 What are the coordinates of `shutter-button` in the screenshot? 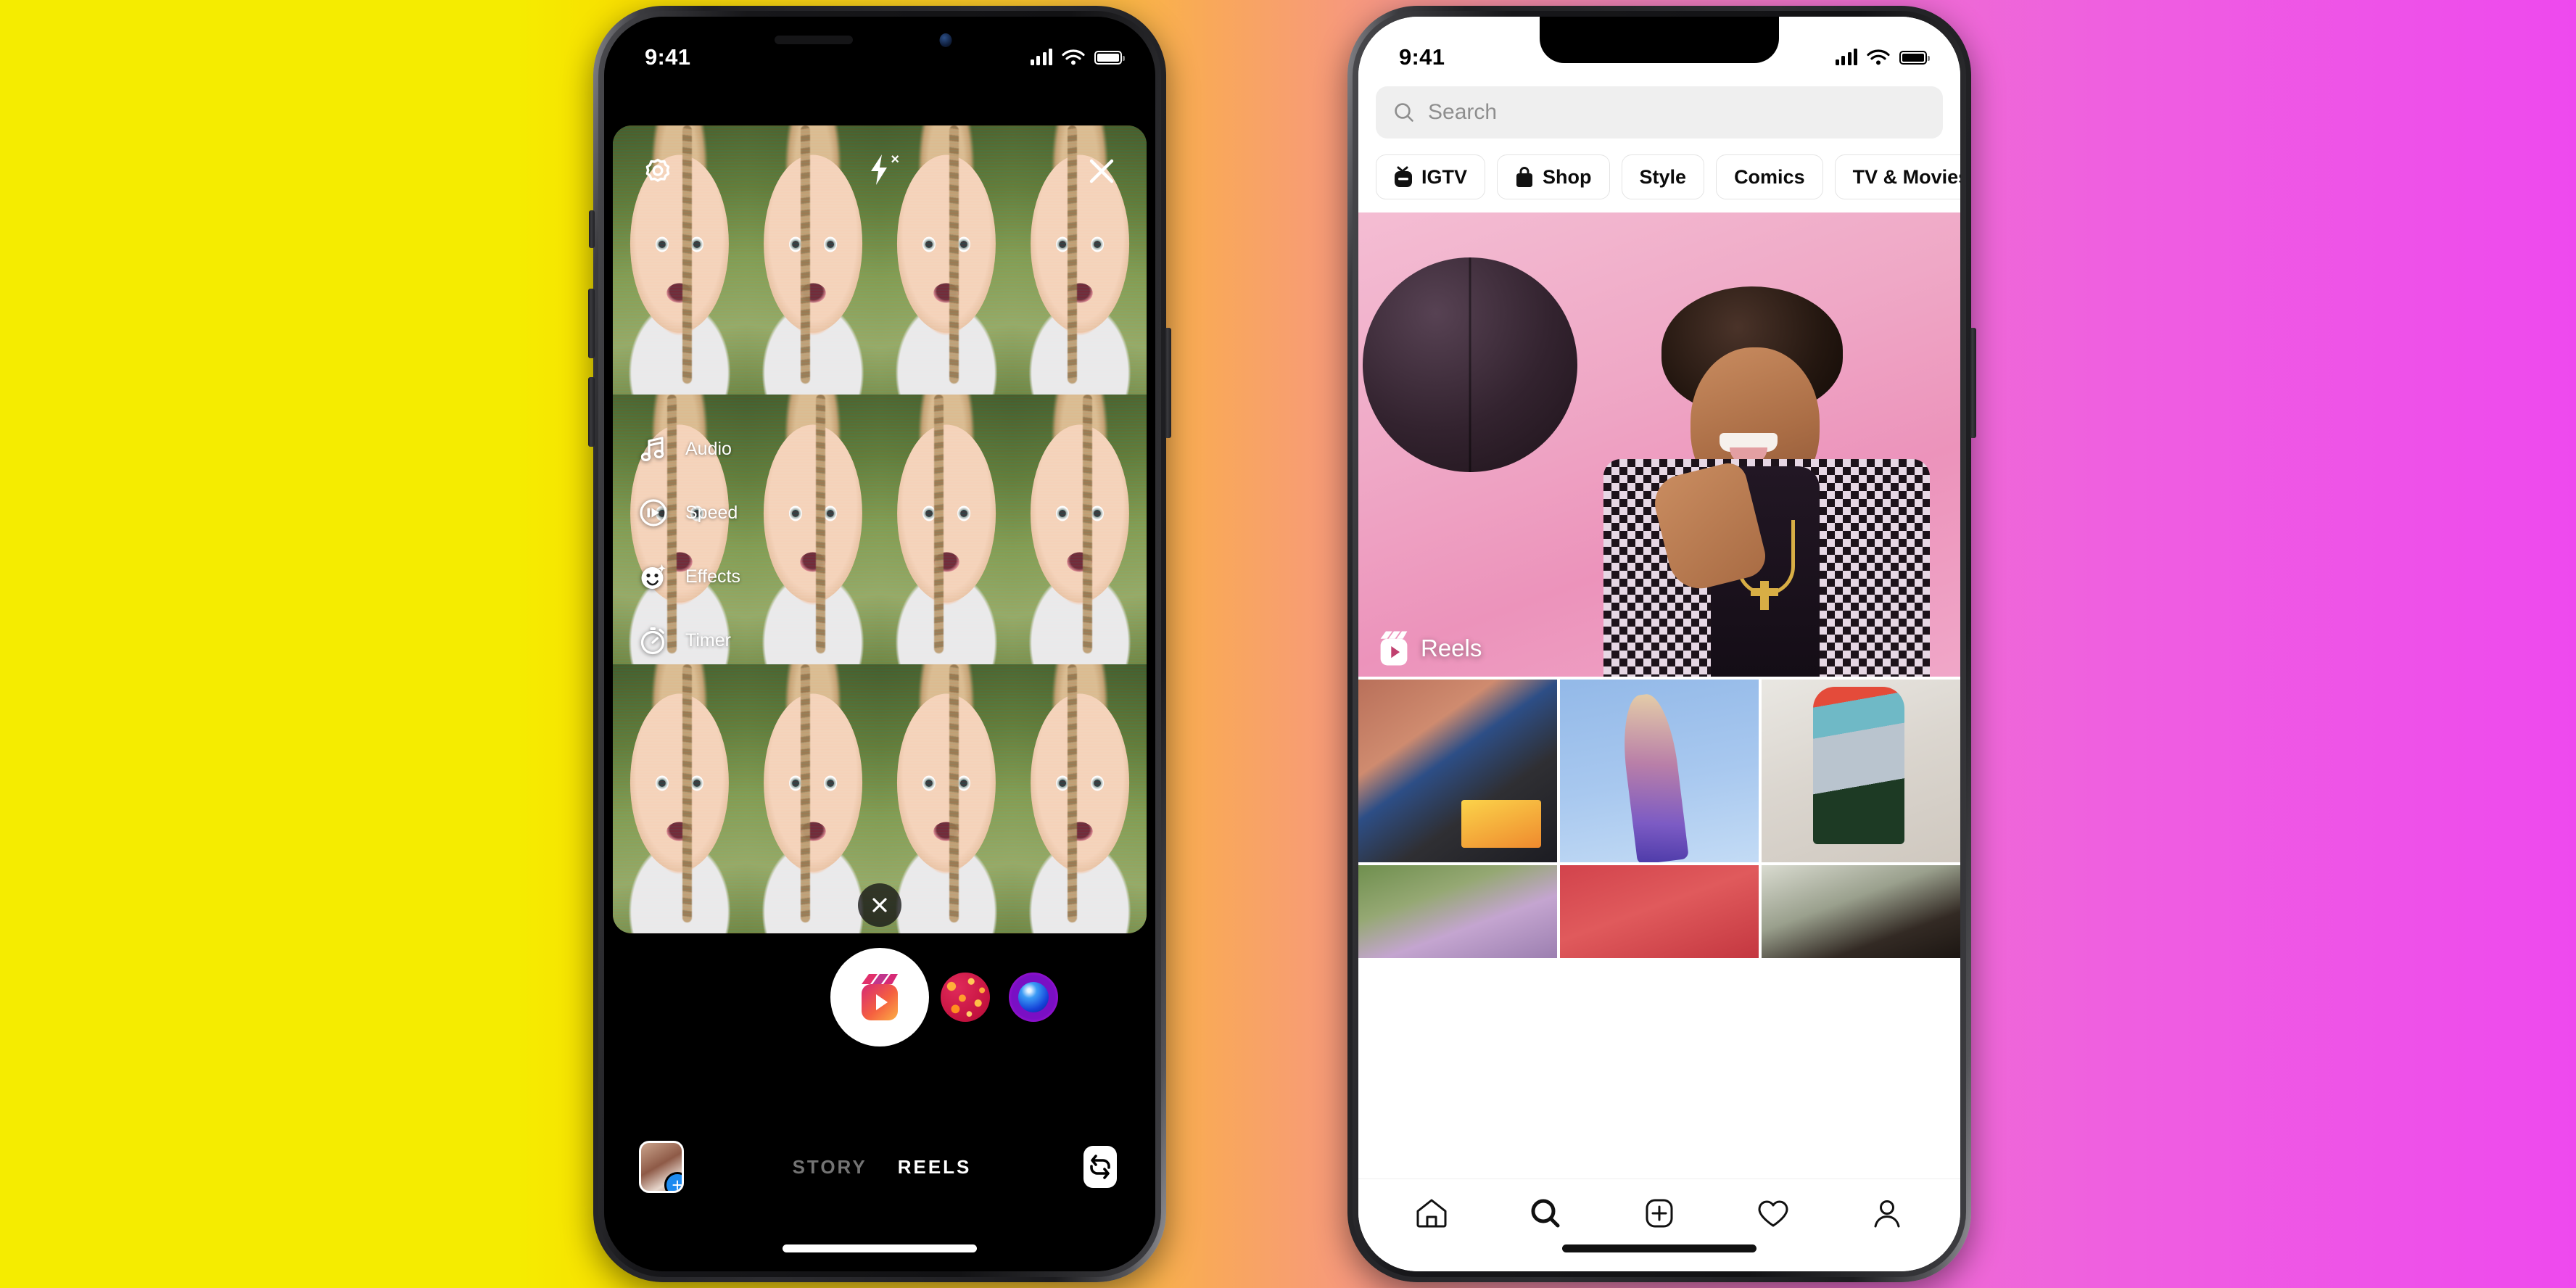 It's located at (880, 997).